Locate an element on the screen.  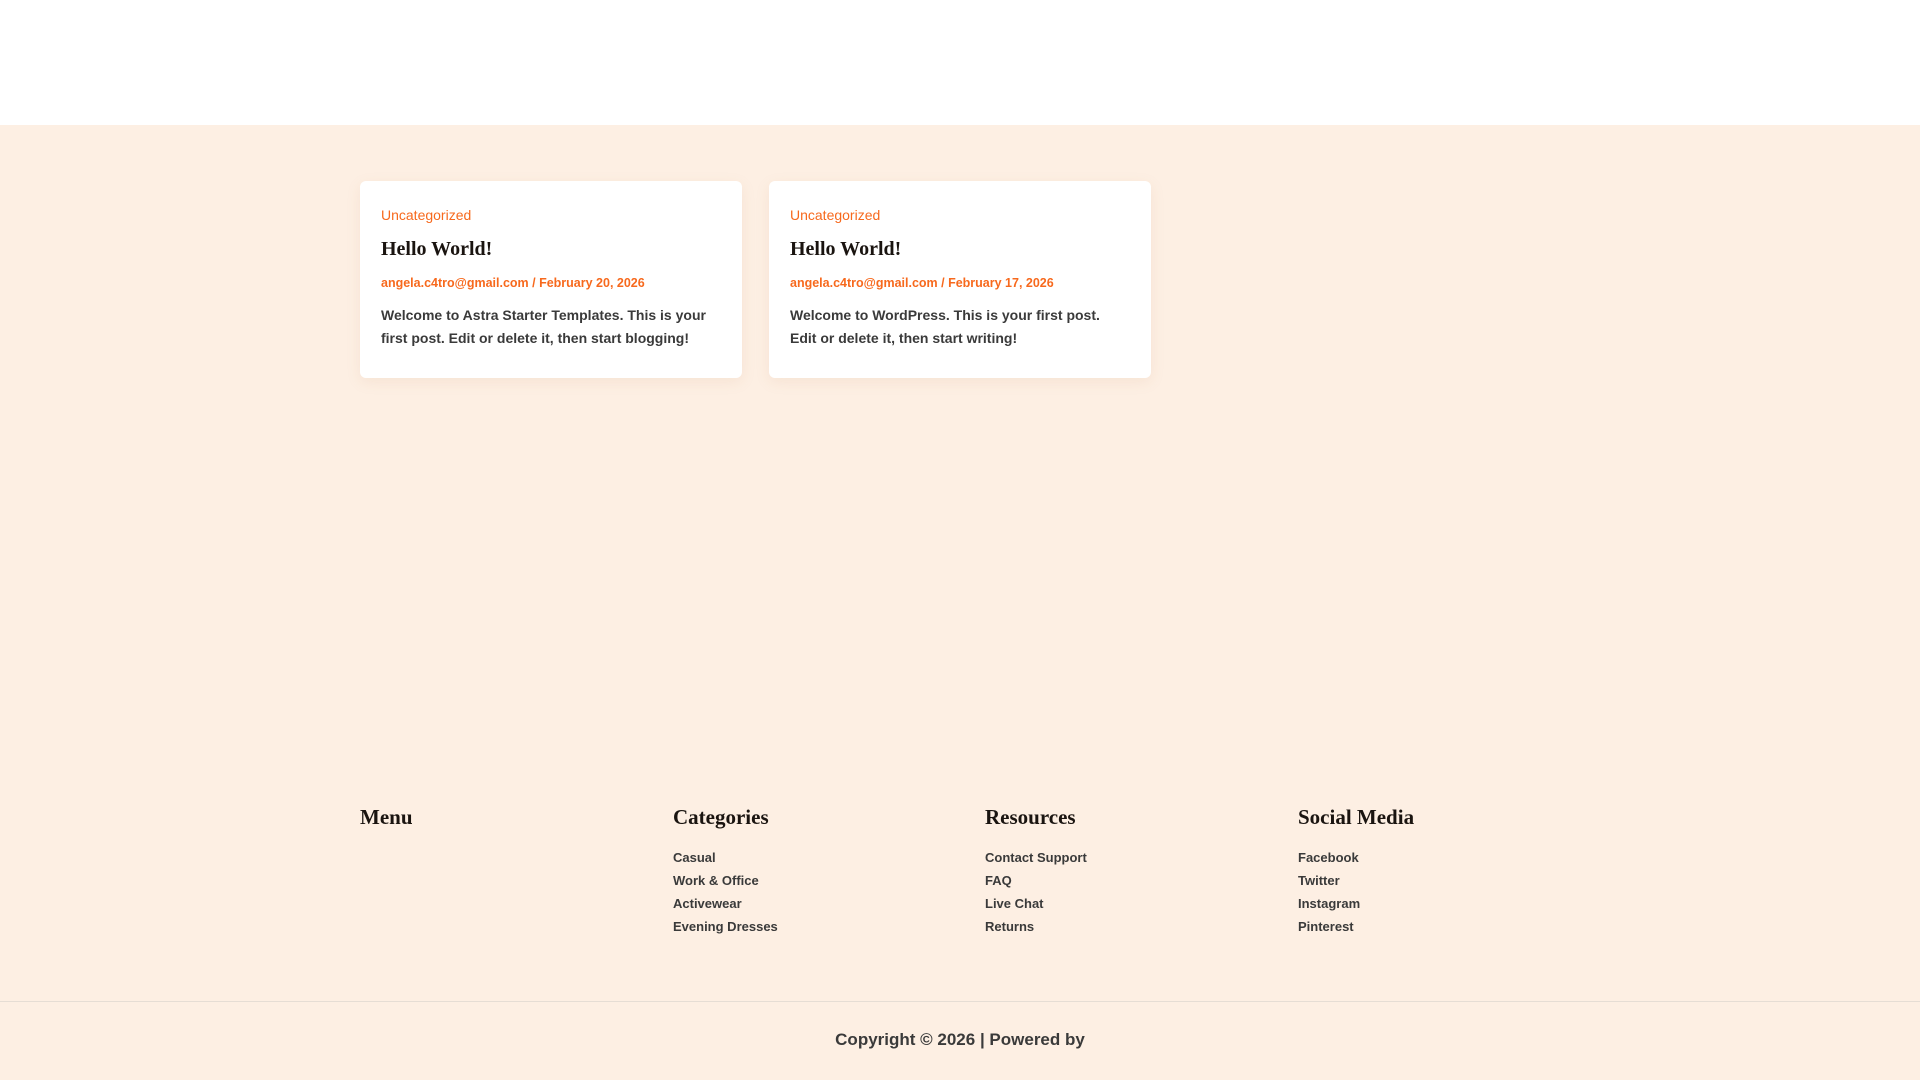
footer-link: Casual is located at coordinates (725, 861).